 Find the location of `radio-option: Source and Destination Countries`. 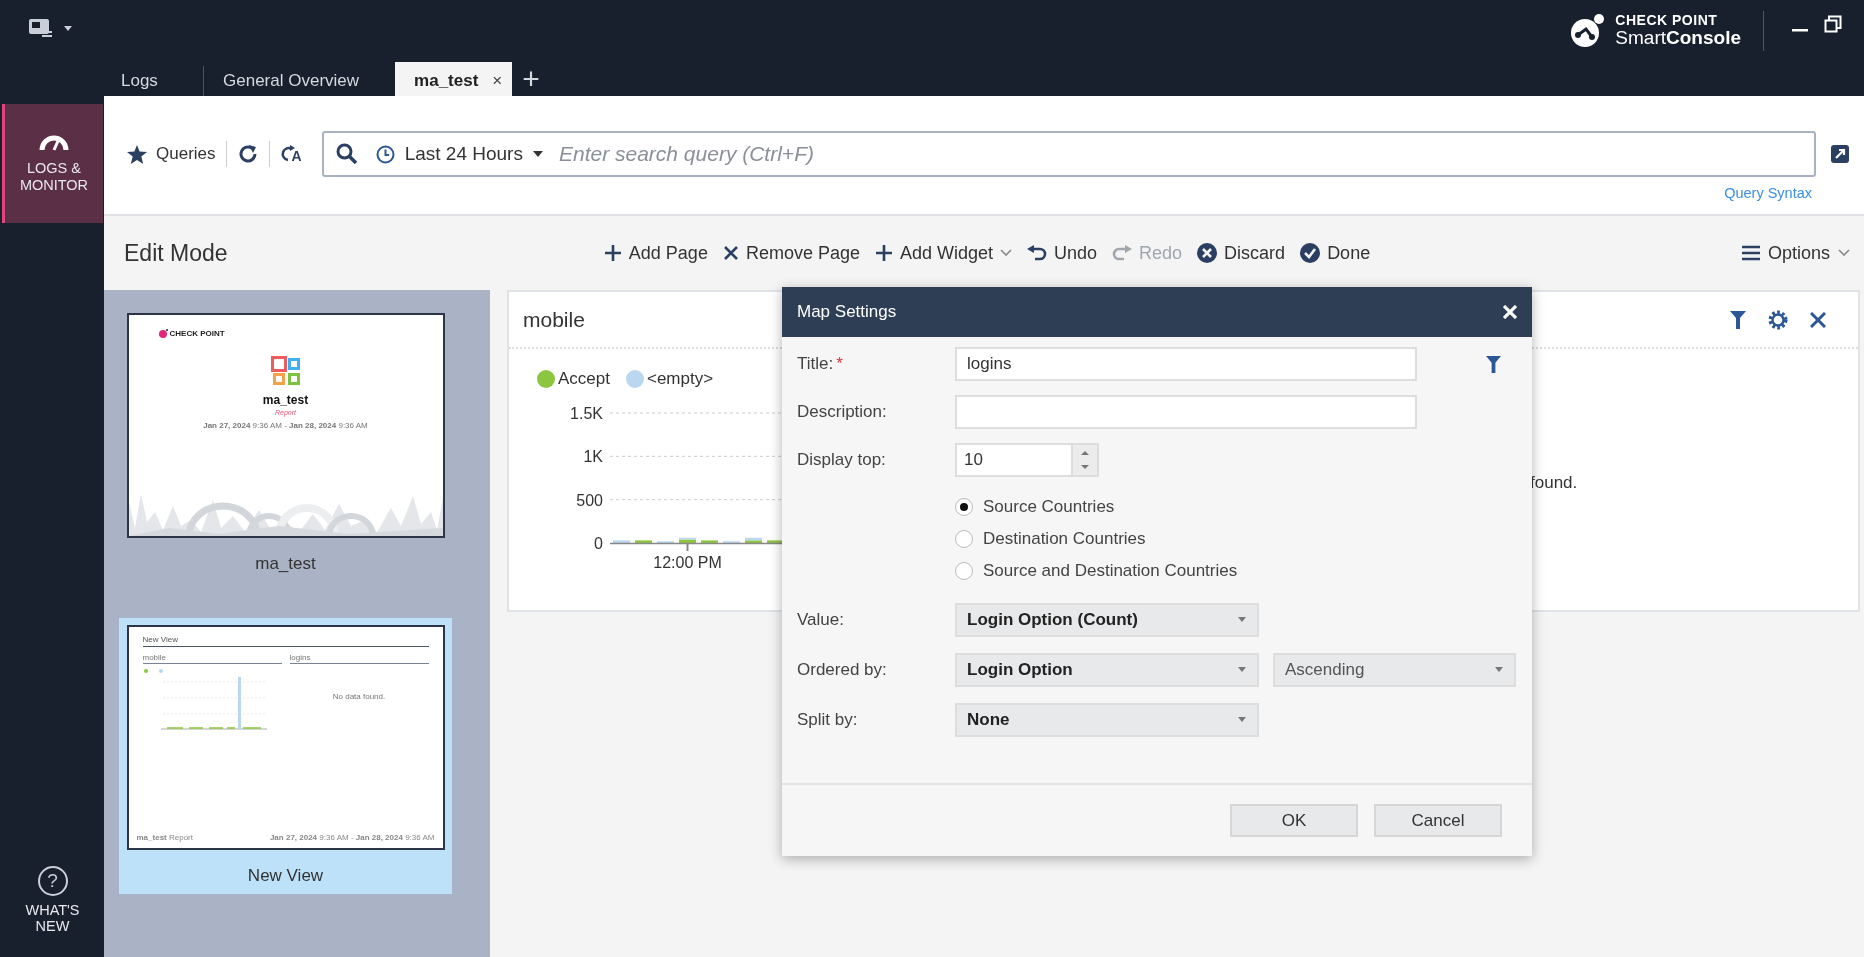

radio-option: Source and Destination Countries is located at coordinates (1236, 571).